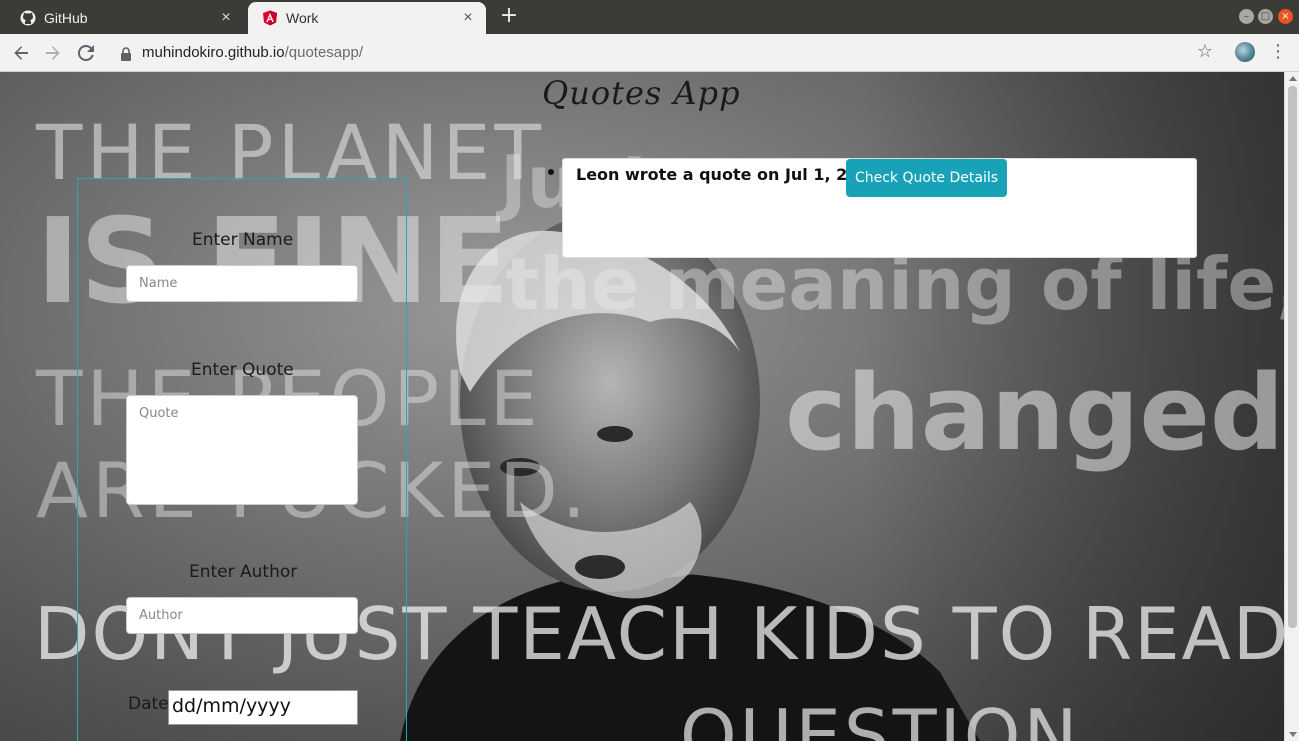 The image size is (1299, 741). Describe the element at coordinates (1265, 16) in the screenshot. I see `maximize-window-button: □` at that location.